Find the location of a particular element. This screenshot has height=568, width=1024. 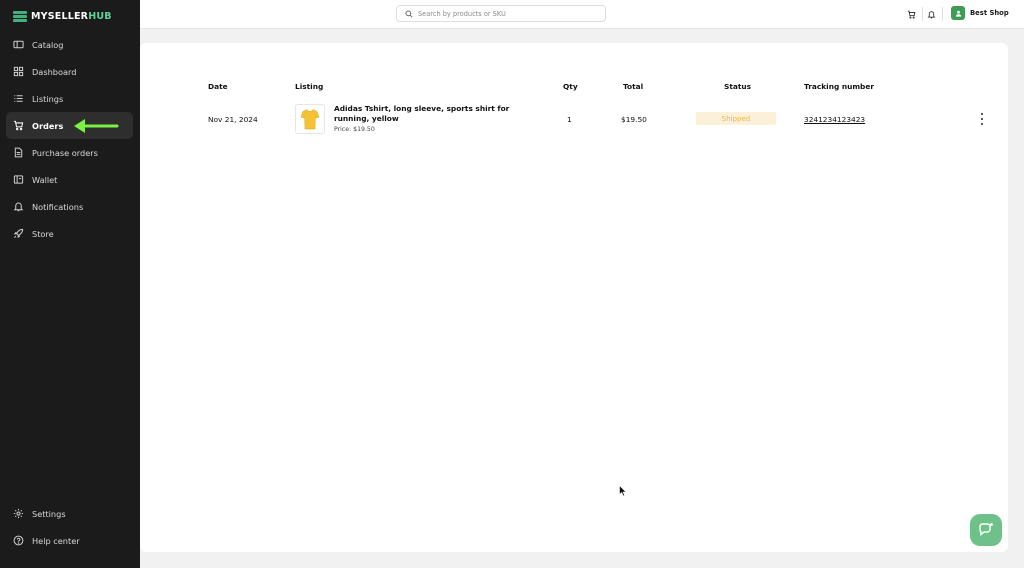

sidebar-item-help-center: Help center is located at coordinates (69, 540).